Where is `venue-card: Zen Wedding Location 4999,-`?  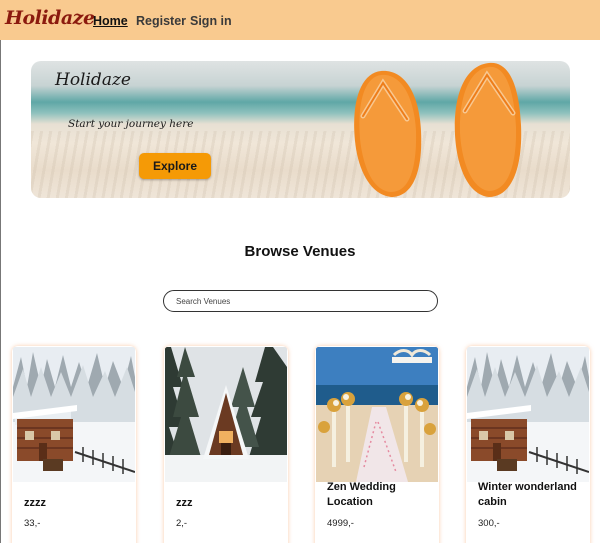 venue-card: Zen Wedding Location 4999,- is located at coordinates (377, 444).